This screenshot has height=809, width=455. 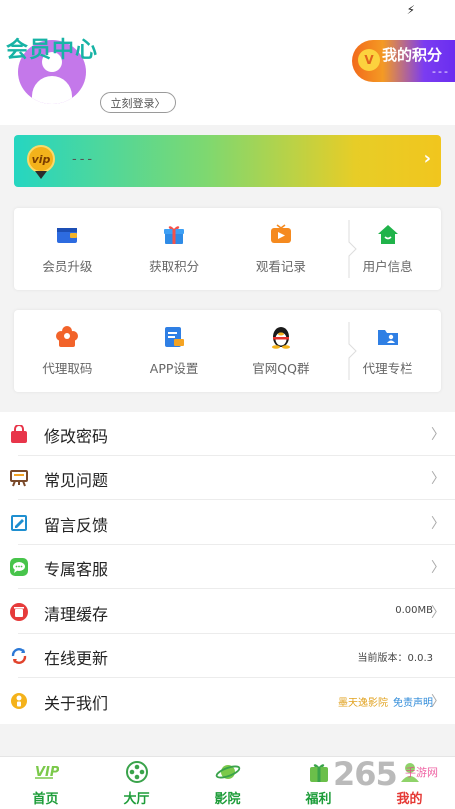 What do you see at coordinates (76, 703) in the screenshot?
I see `menu-label: 关于我们` at bounding box center [76, 703].